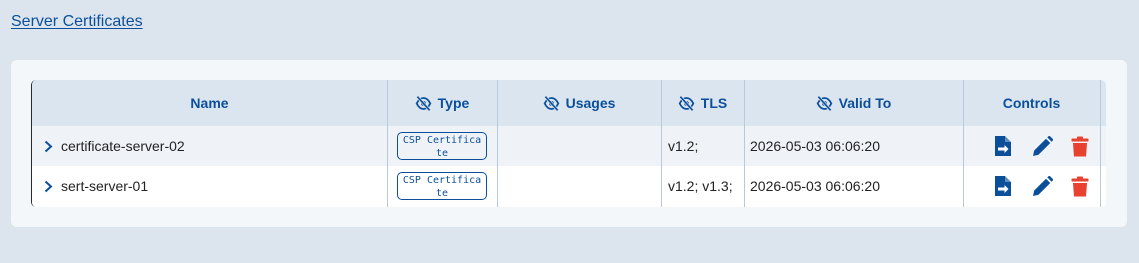 The height and width of the screenshot is (263, 1139). I want to click on column-header-tls-label: TLS, so click(714, 103).